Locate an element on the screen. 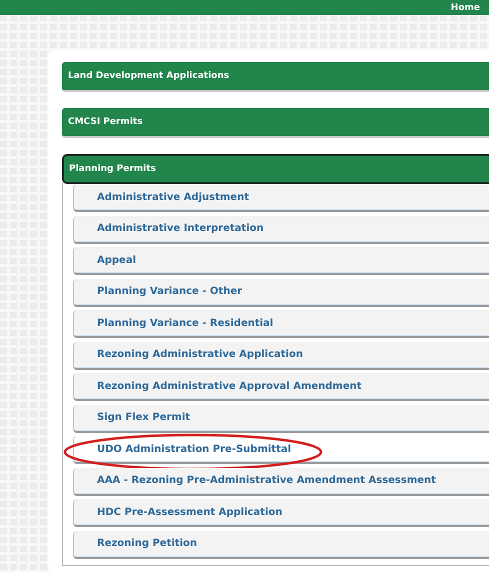 The height and width of the screenshot is (572, 489). permit-list-item: Rezoning Petition is located at coordinates (281, 544).